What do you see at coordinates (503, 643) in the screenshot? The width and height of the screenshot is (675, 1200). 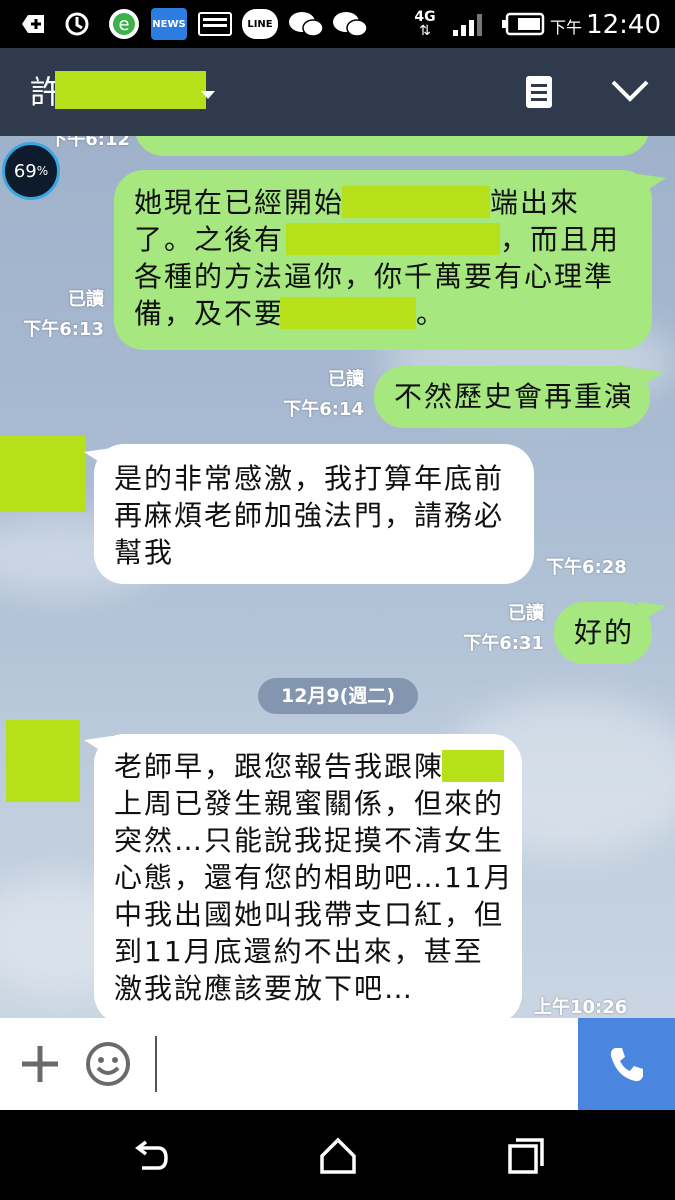 I see `message-time: 下午6:31` at bounding box center [503, 643].